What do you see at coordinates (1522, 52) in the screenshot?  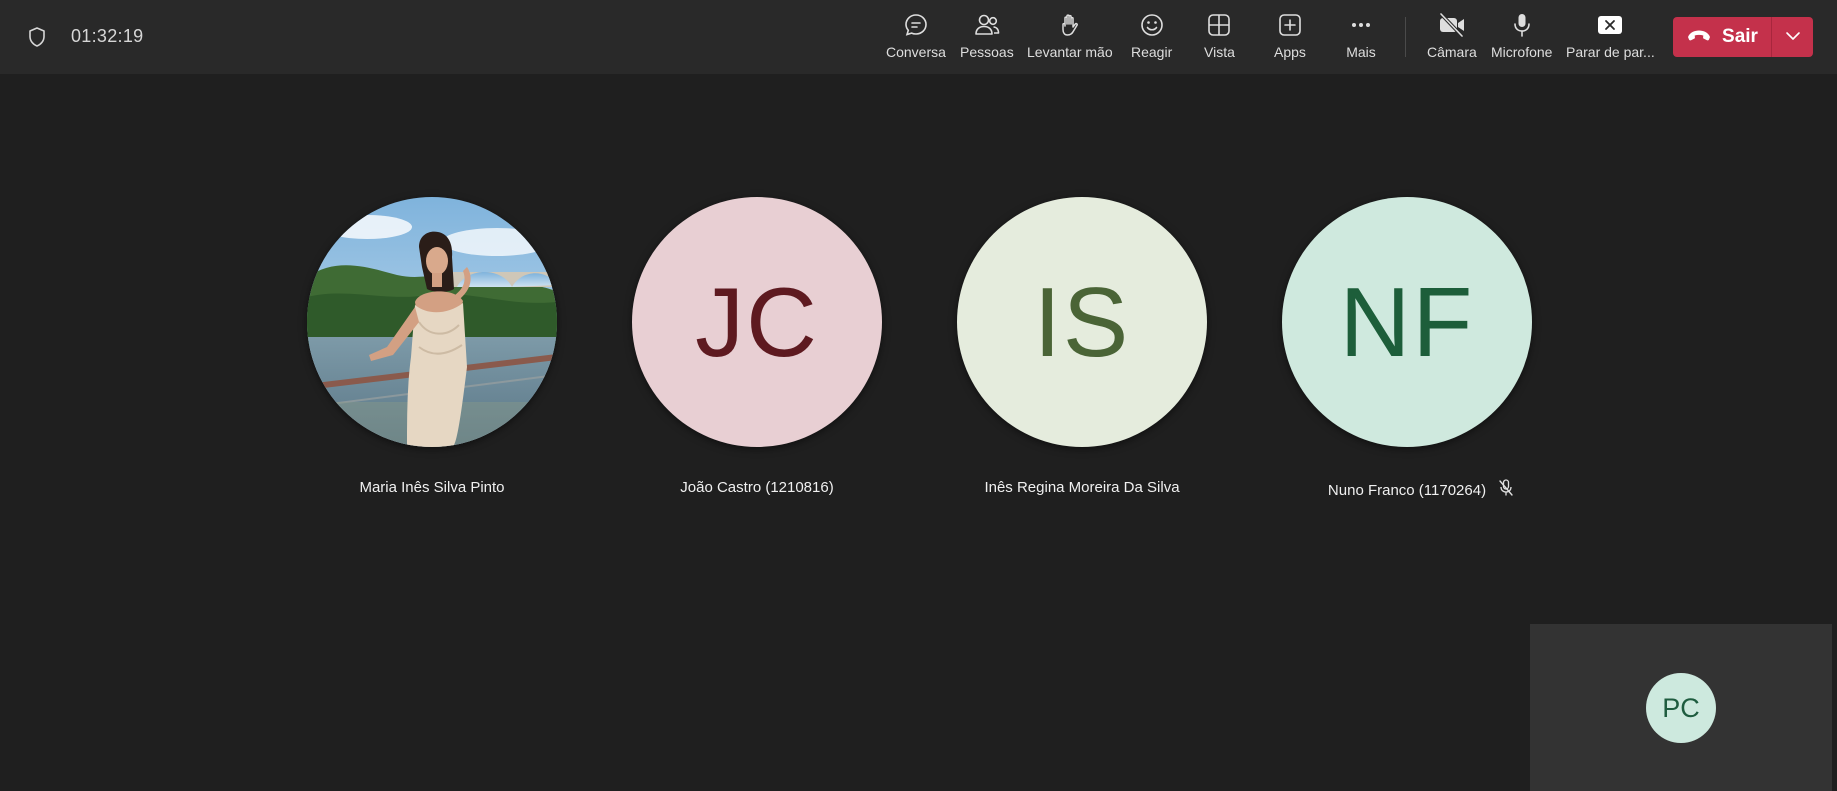 I see `microphone-label: Microfone` at bounding box center [1522, 52].